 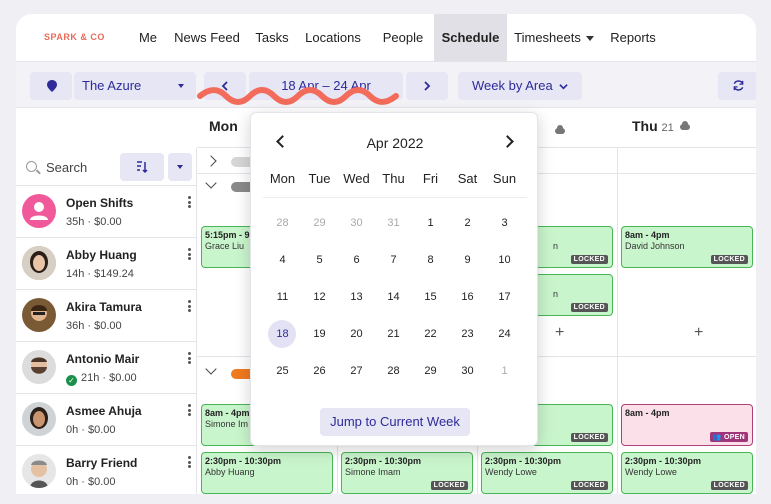 What do you see at coordinates (470, 37) in the screenshot?
I see `nav-schedule: Schedule` at bounding box center [470, 37].